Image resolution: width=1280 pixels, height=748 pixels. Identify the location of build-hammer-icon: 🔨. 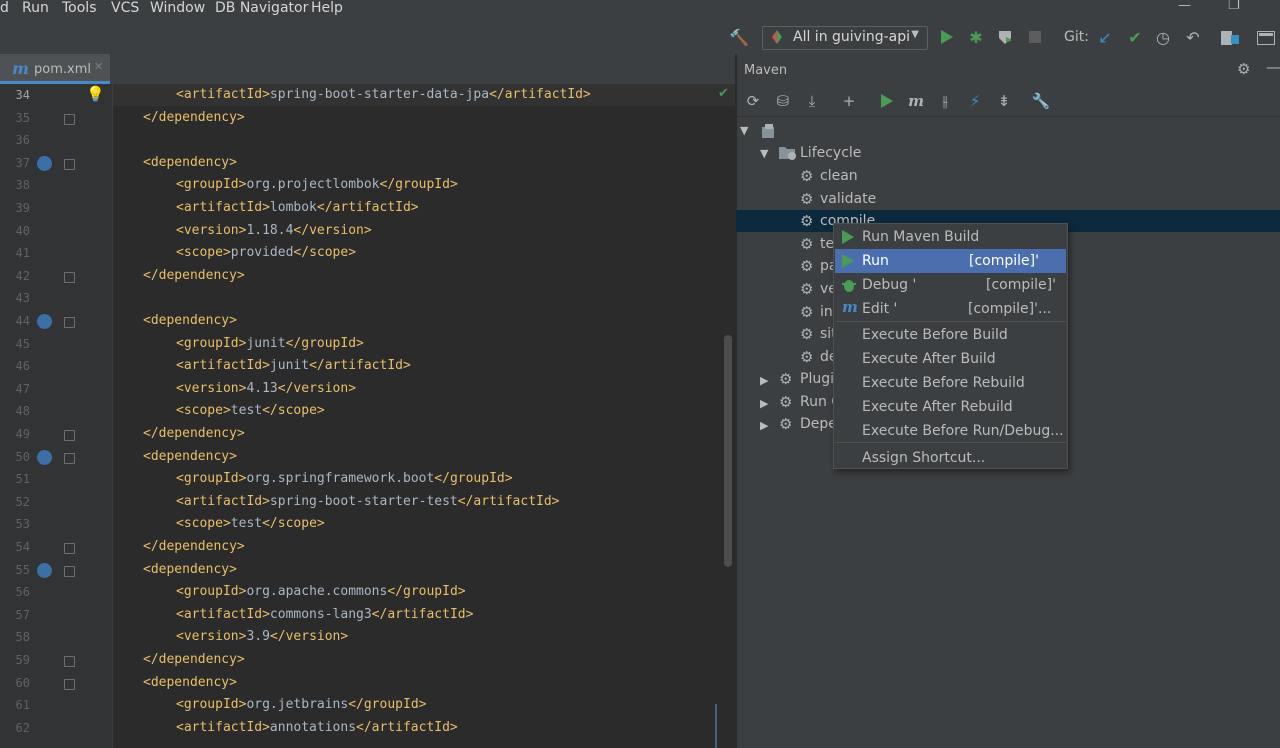
(739, 37).